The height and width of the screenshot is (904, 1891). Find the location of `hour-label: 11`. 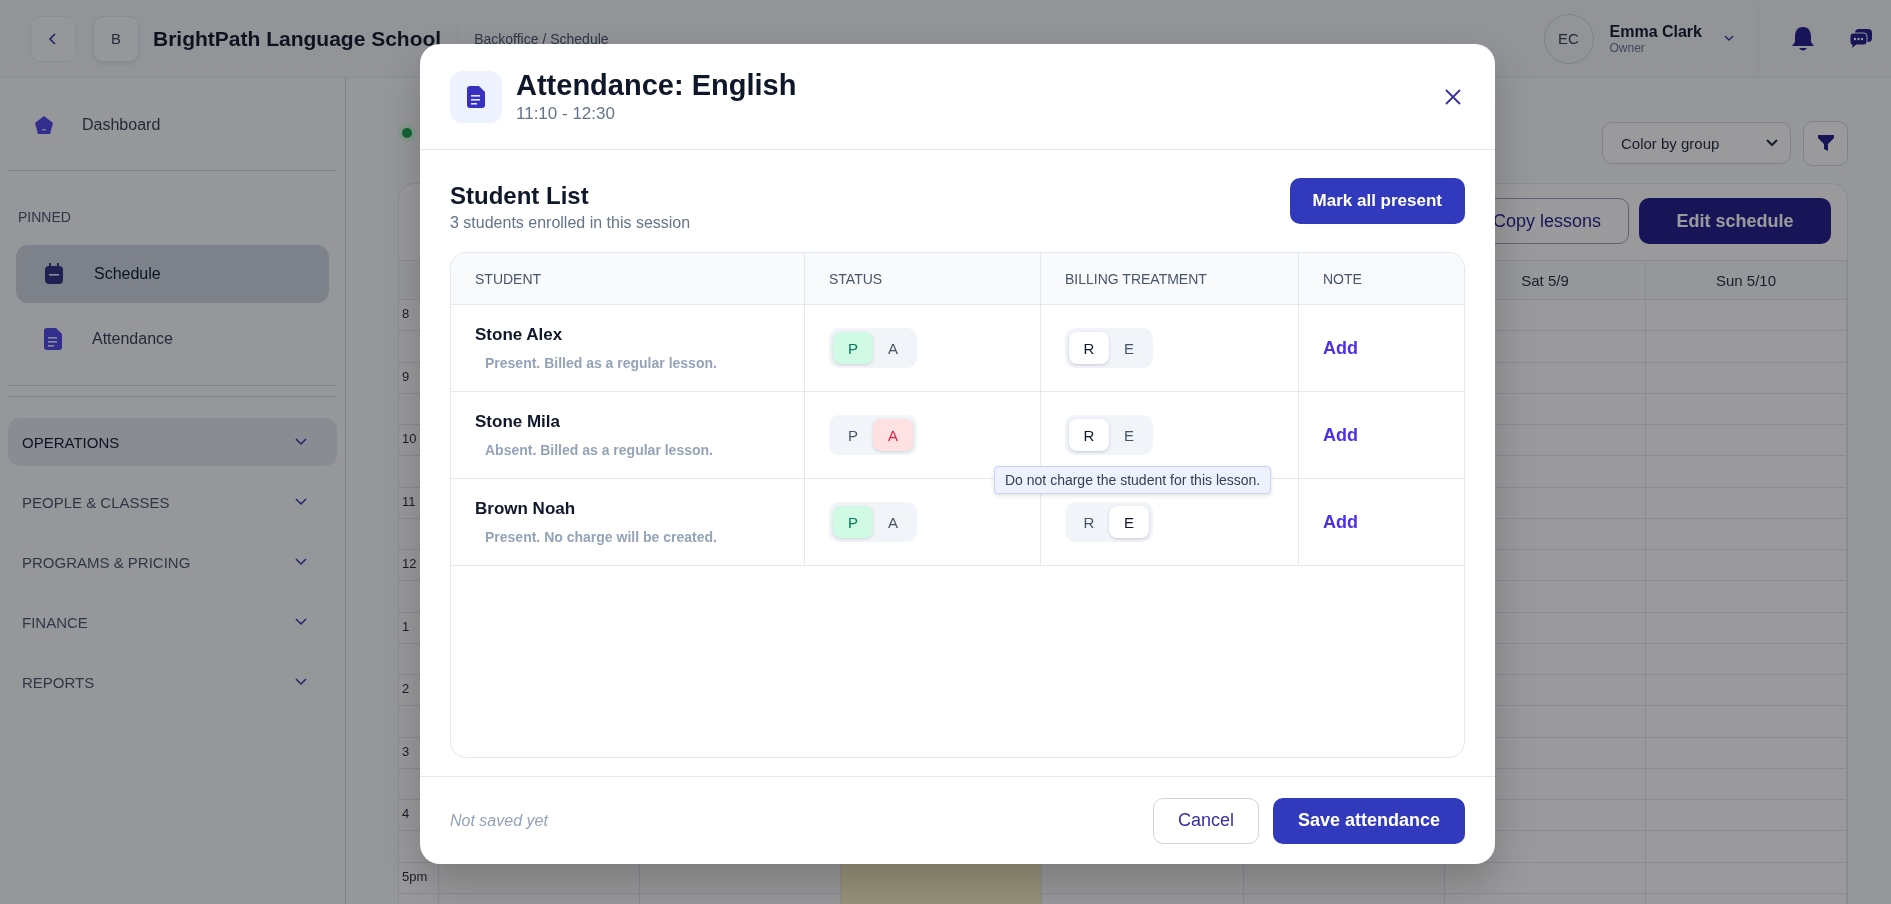

hour-label: 11 is located at coordinates (409, 501).